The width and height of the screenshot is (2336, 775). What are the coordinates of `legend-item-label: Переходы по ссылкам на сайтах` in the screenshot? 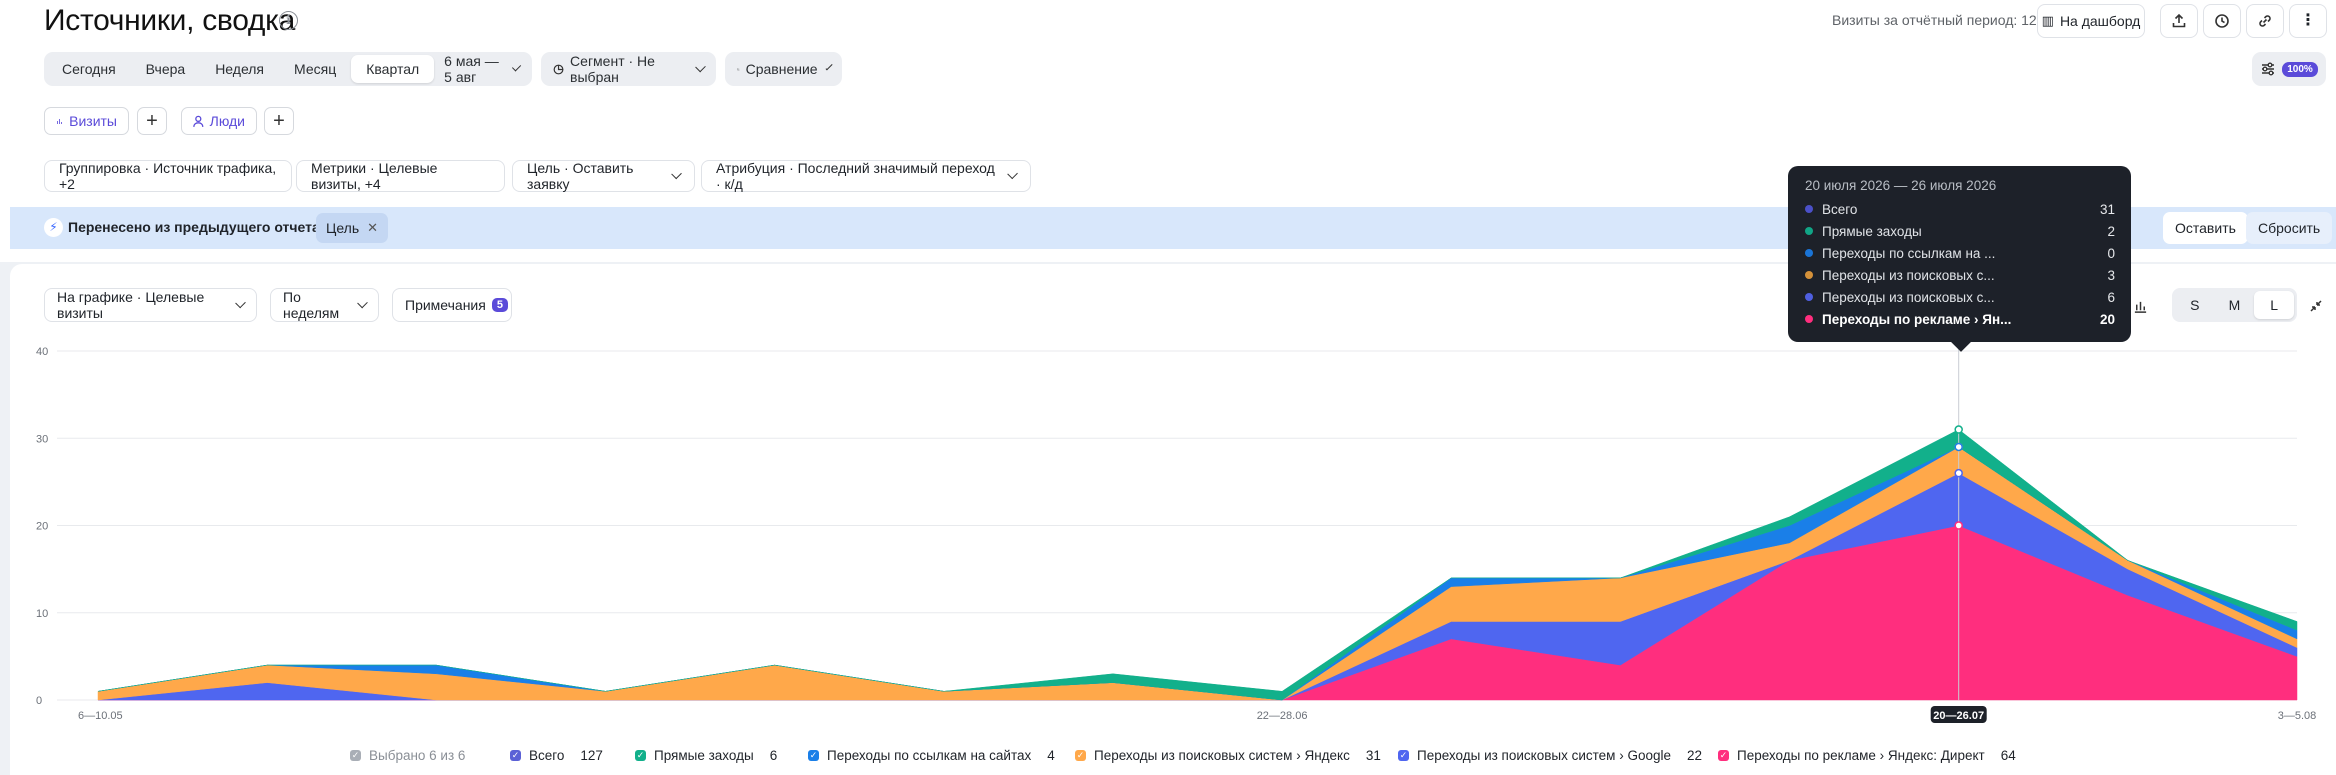 It's located at (929, 755).